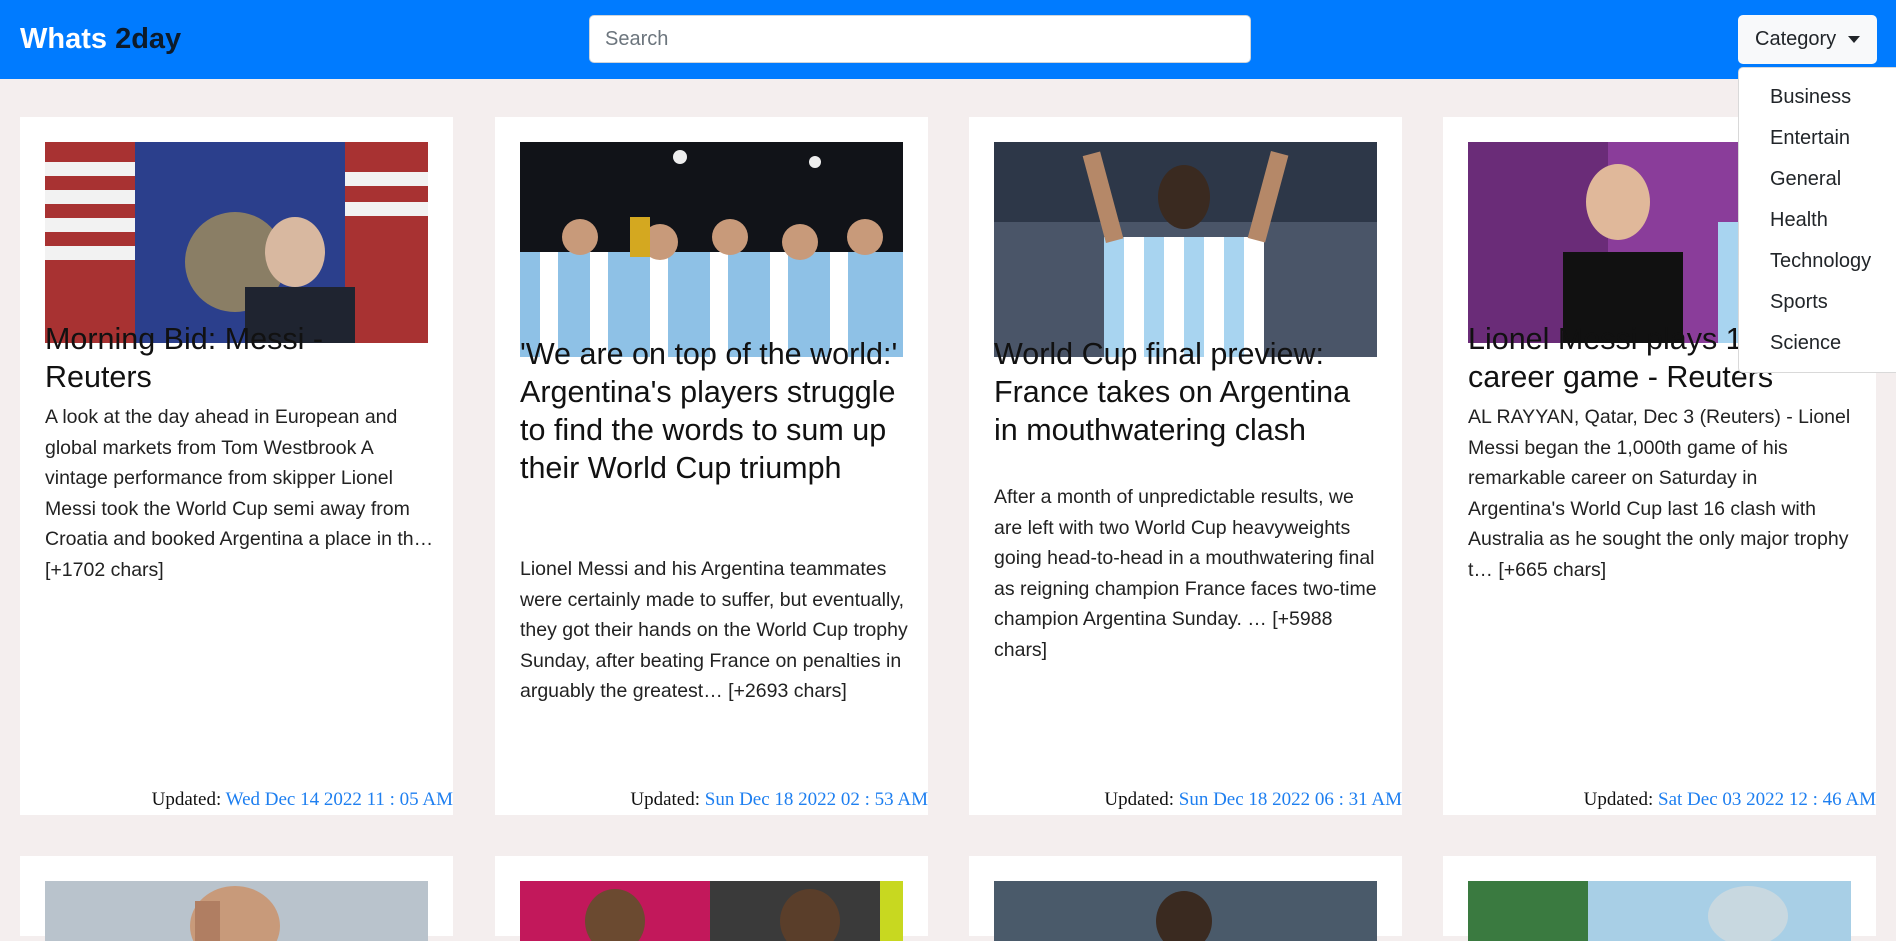  What do you see at coordinates (1854, 39) in the screenshot?
I see `caret-down-icon` at bounding box center [1854, 39].